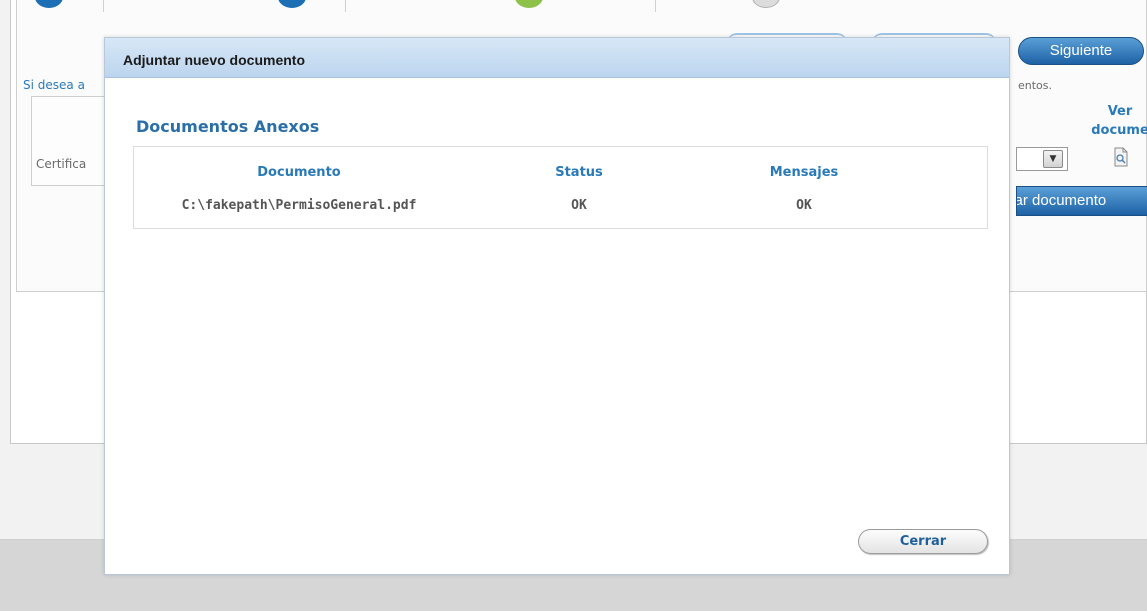  What do you see at coordinates (61, 164) in the screenshot?
I see `certificate-label: Certifica` at bounding box center [61, 164].